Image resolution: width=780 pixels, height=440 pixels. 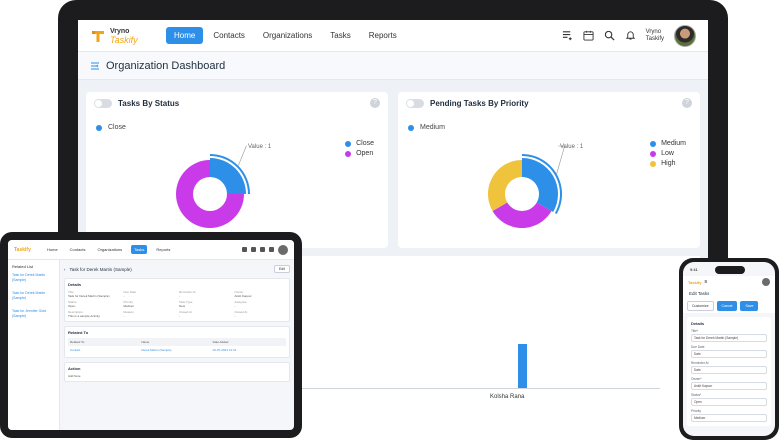 What do you see at coordinates (729, 402) in the screenshot?
I see `field-input: Open` at bounding box center [729, 402].